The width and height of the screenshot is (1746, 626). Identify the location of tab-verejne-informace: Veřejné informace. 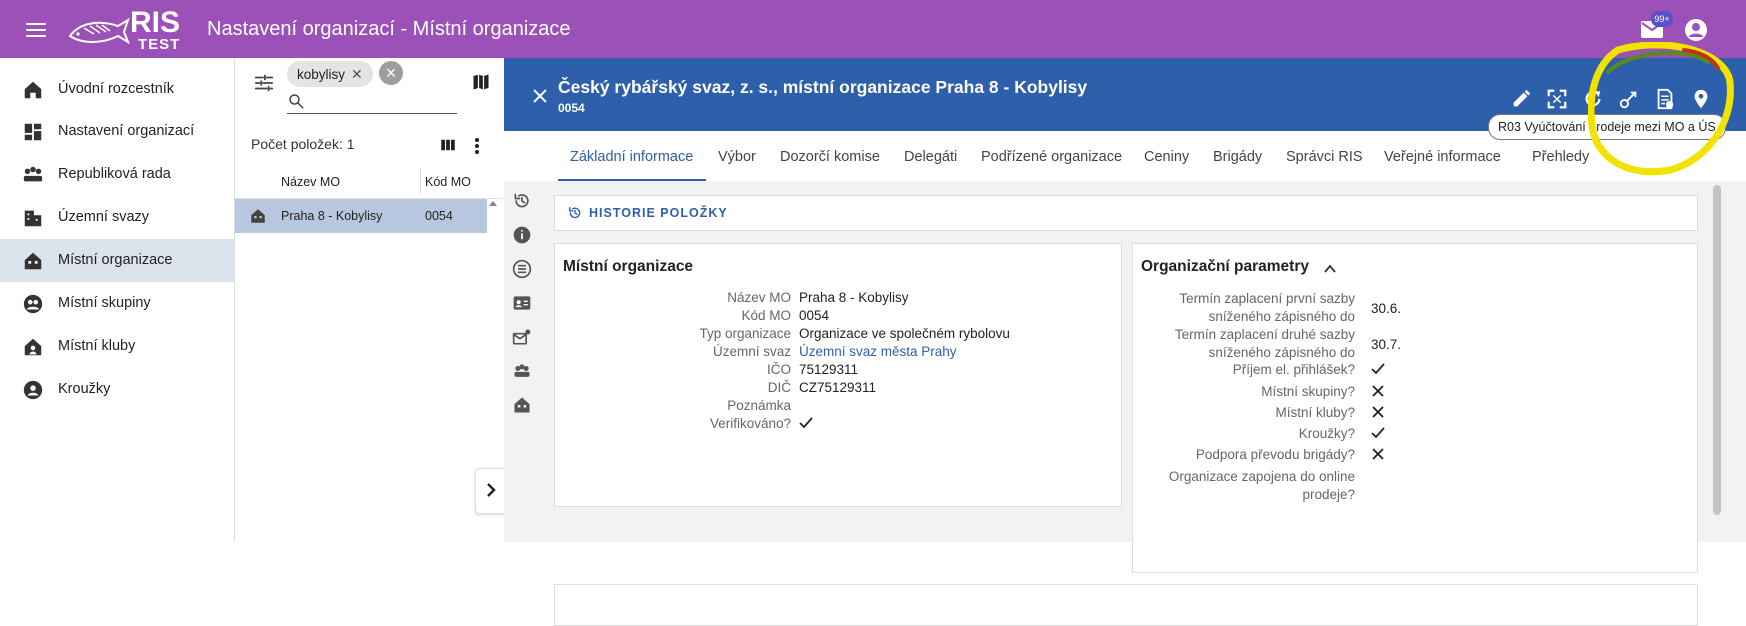
(1442, 157).